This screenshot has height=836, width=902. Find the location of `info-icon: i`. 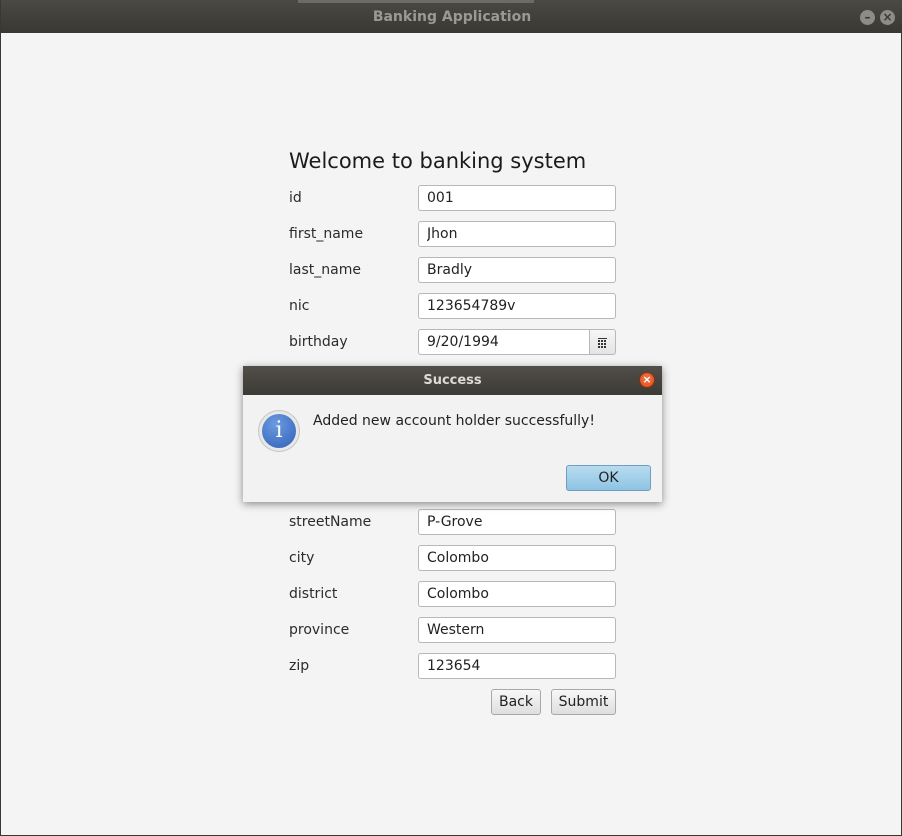

info-icon: i is located at coordinates (279, 431).